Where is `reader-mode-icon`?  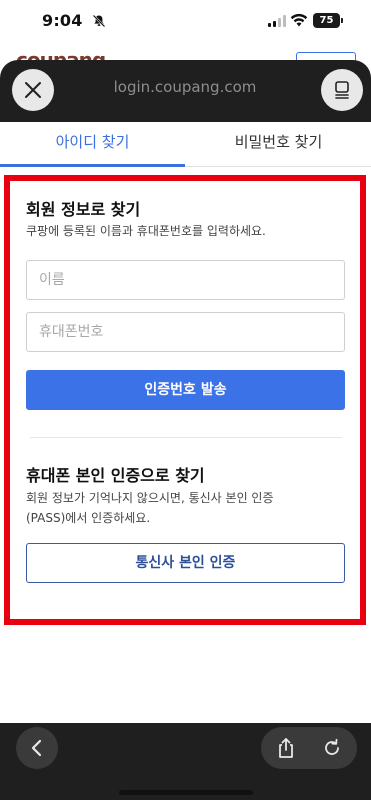
reader-mode-icon is located at coordinates (342, 90).